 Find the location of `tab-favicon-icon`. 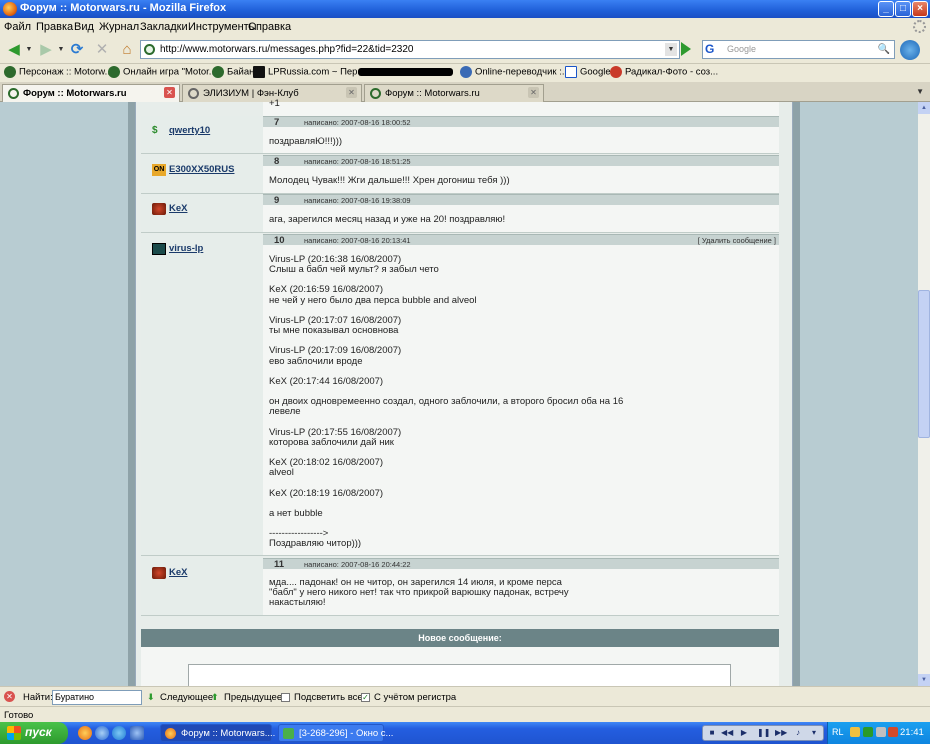

tab-favicon-icon is located at coordinates (375, 93).